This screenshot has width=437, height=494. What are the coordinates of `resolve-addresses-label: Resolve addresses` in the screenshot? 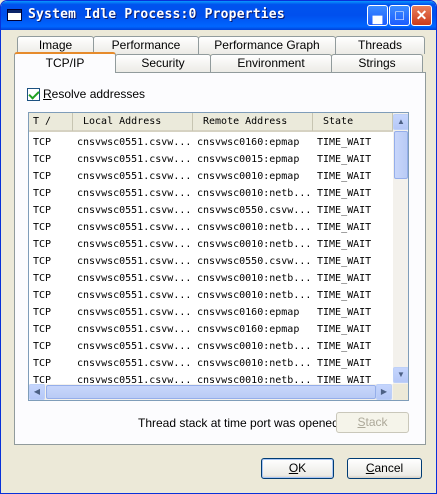 It's located at (94, 94).